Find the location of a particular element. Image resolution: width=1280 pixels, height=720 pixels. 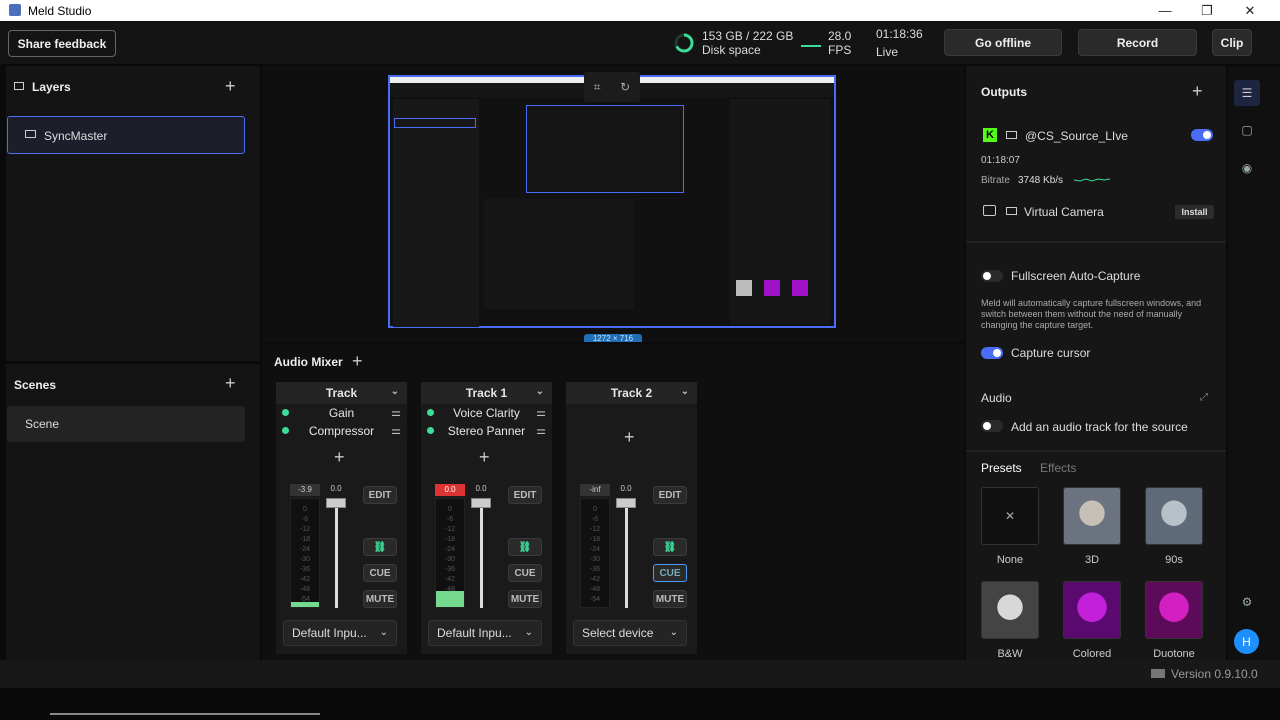

window-title: Meld Studio is located at coordinates (60, 11).